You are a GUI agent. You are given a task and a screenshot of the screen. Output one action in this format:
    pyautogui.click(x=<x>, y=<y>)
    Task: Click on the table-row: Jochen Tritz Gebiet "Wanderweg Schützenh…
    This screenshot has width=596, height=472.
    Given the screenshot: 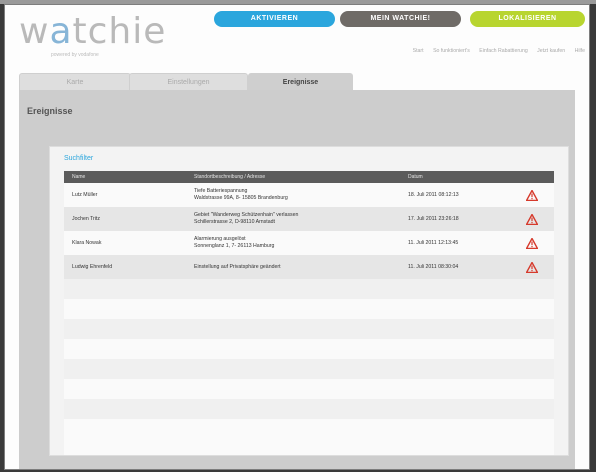 What is the action you would take?
    pyautogui.click(x=309, y=219)
    